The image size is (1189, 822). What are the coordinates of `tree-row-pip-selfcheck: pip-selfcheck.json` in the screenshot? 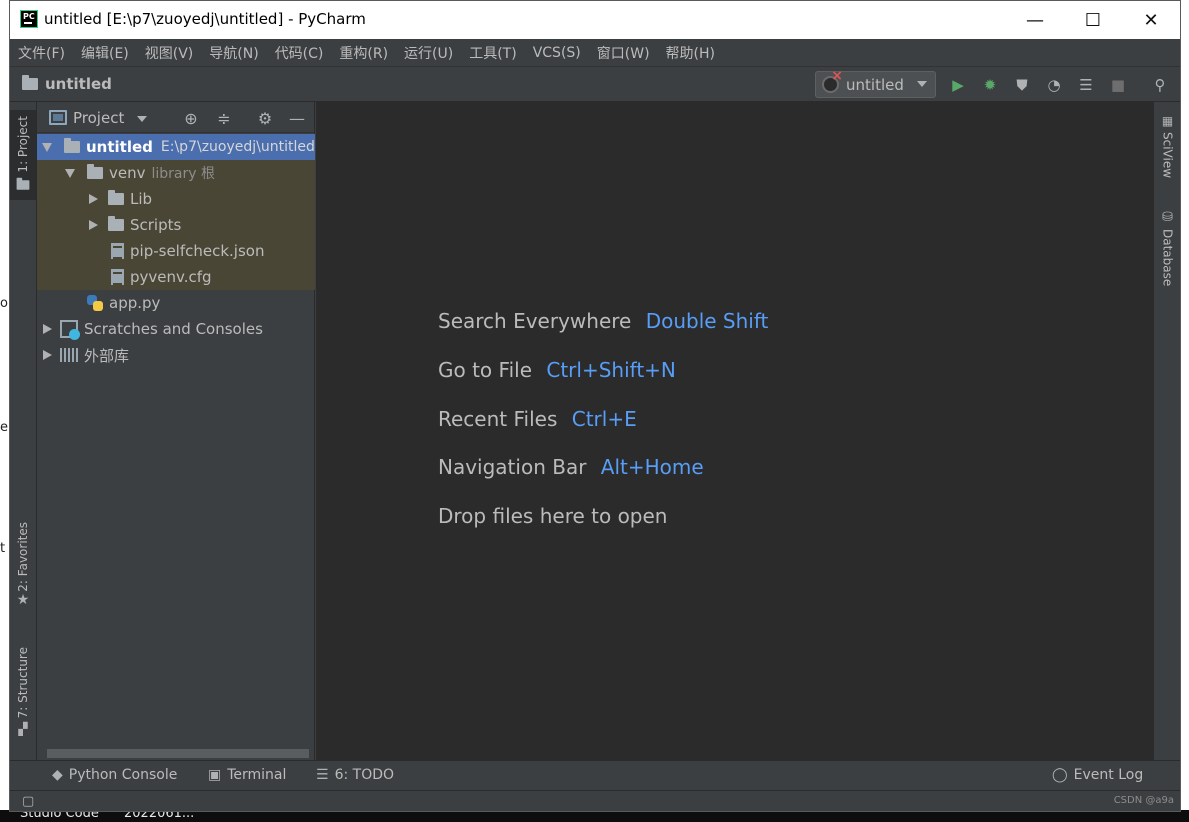 It's located at (176, 251).